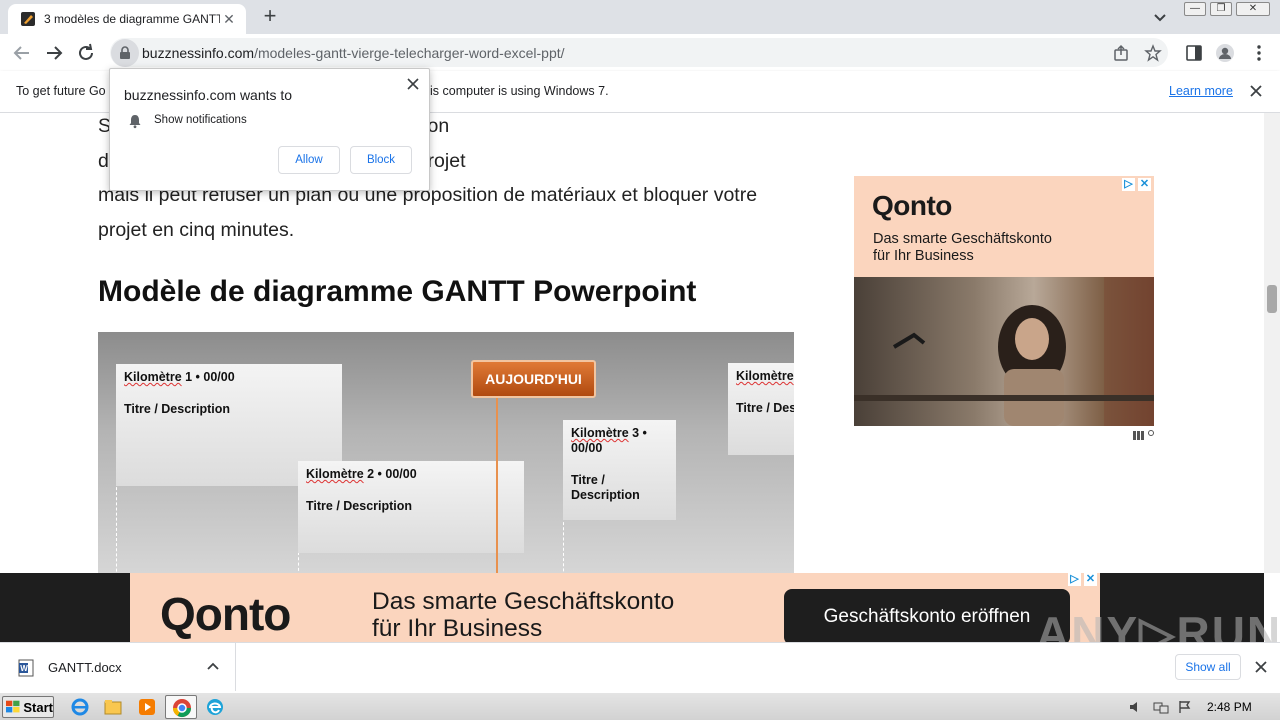 Image resolution: width=1280 pixels, height=720 pixels. Describe the element at coordinates (761, 409) in the screenshot. I see `milestone-card: Kilomètre Titre / Des` at that location.